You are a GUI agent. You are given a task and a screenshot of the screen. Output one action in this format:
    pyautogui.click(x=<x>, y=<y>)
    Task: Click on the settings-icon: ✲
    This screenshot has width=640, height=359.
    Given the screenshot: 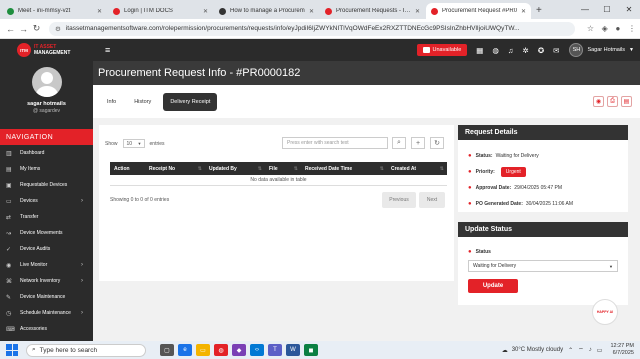 What is the action you would take?
    pyautogui.click(x=526, y=50)
    